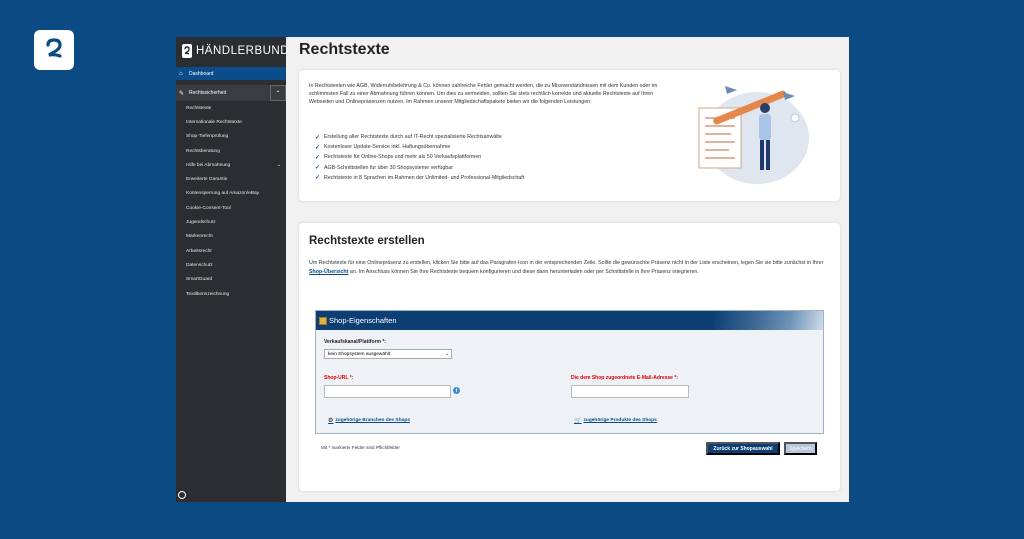 This screenshot has width=1024, height=539. Describe the element at coordinates (181, 73) in the screenshot. I see `home-icon: ⌂` at that location.